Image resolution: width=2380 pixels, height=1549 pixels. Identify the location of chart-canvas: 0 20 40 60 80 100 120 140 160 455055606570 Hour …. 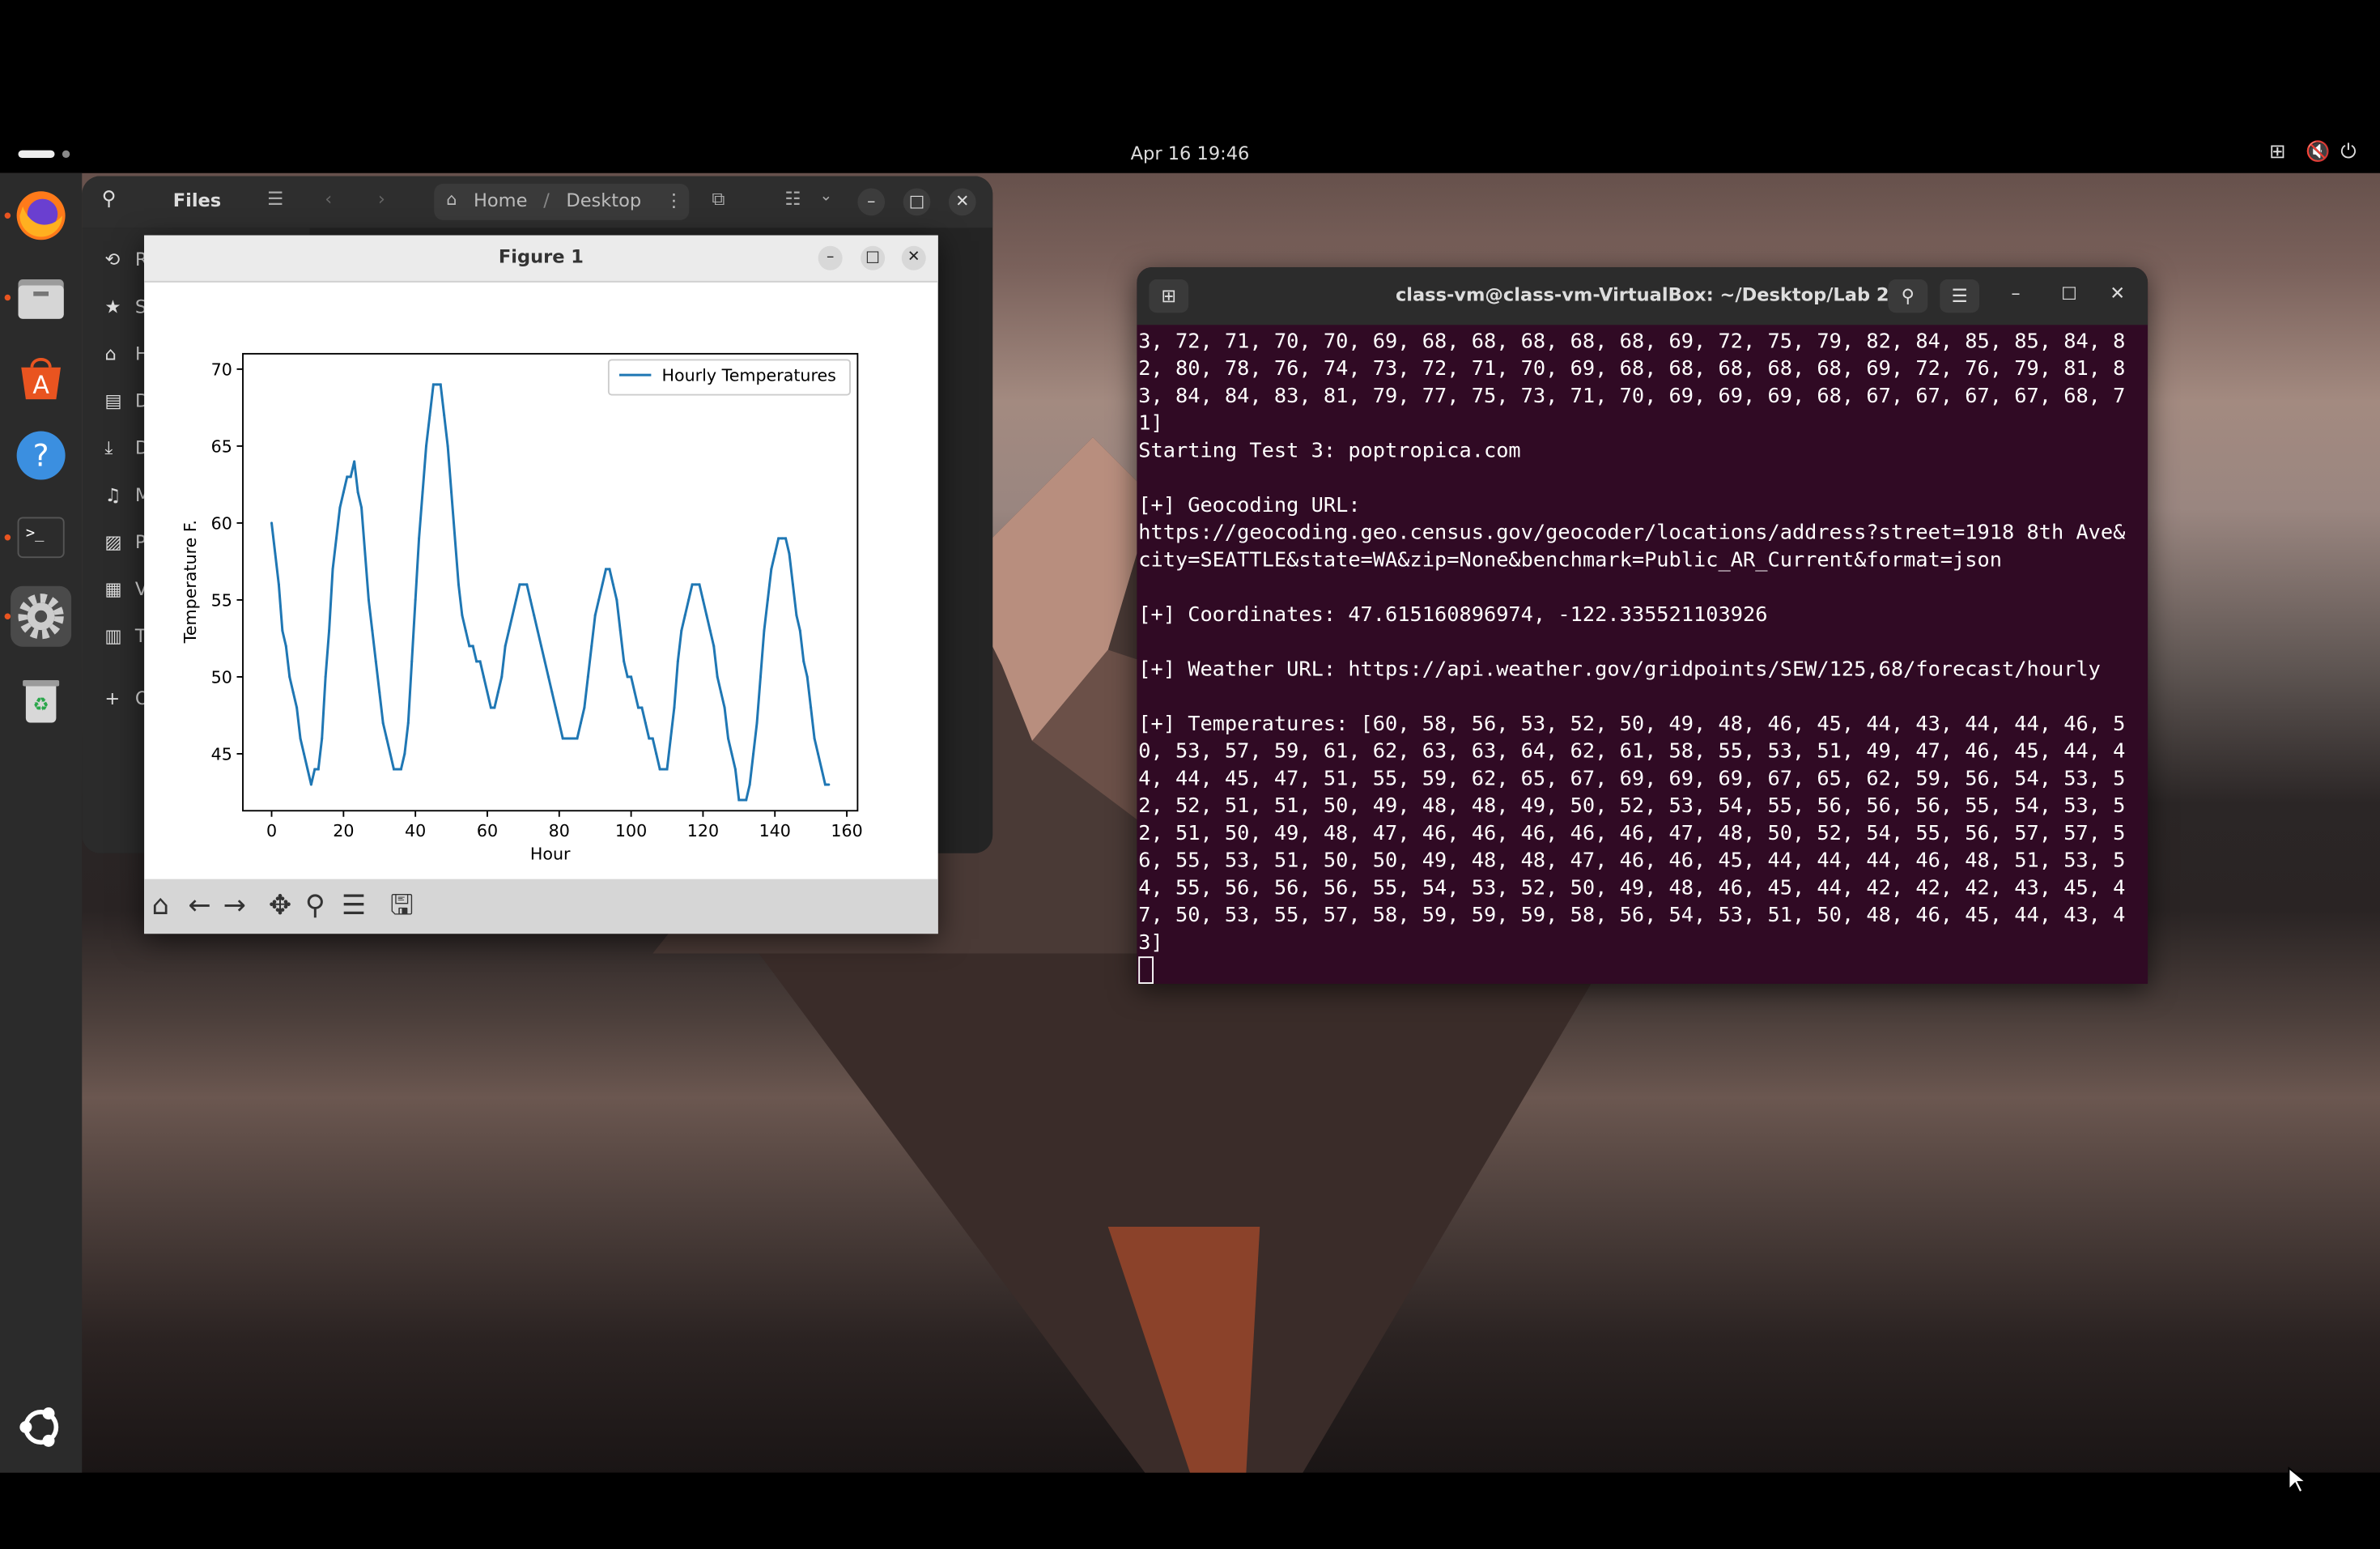
(541, 580).